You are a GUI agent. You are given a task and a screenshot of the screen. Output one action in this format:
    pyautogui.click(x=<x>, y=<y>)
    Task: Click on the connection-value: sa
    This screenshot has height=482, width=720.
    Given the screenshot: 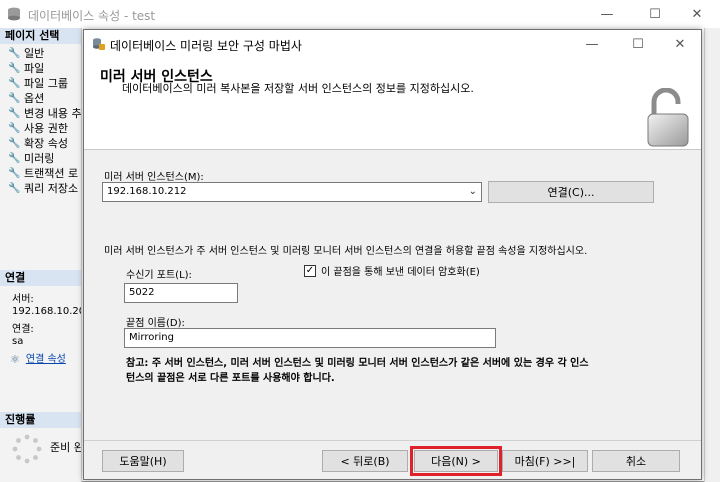 What is the action you would take?
    pyautogui.click(x=18, y=341)
    